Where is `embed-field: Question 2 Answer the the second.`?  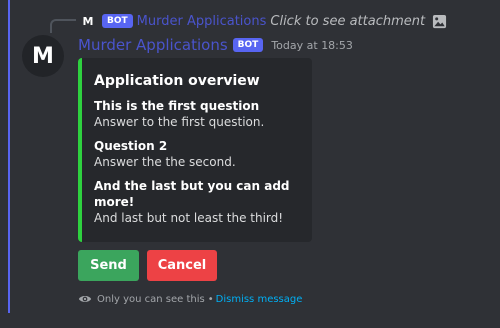
embed-field: Question 2 Answer the the second. is located at coordinates (197, 154).